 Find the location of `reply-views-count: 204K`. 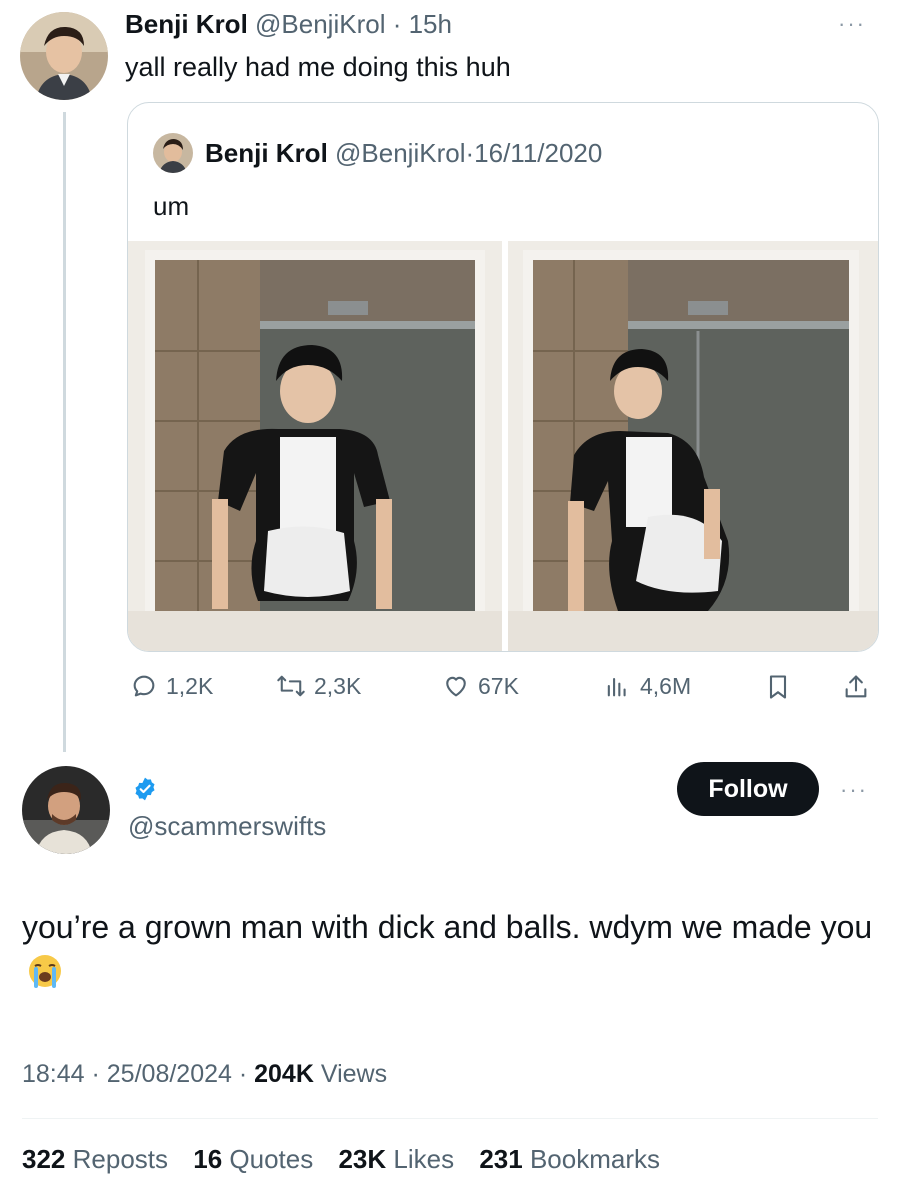

reply-views-count: 204K is located at coordinates (284, 1074).